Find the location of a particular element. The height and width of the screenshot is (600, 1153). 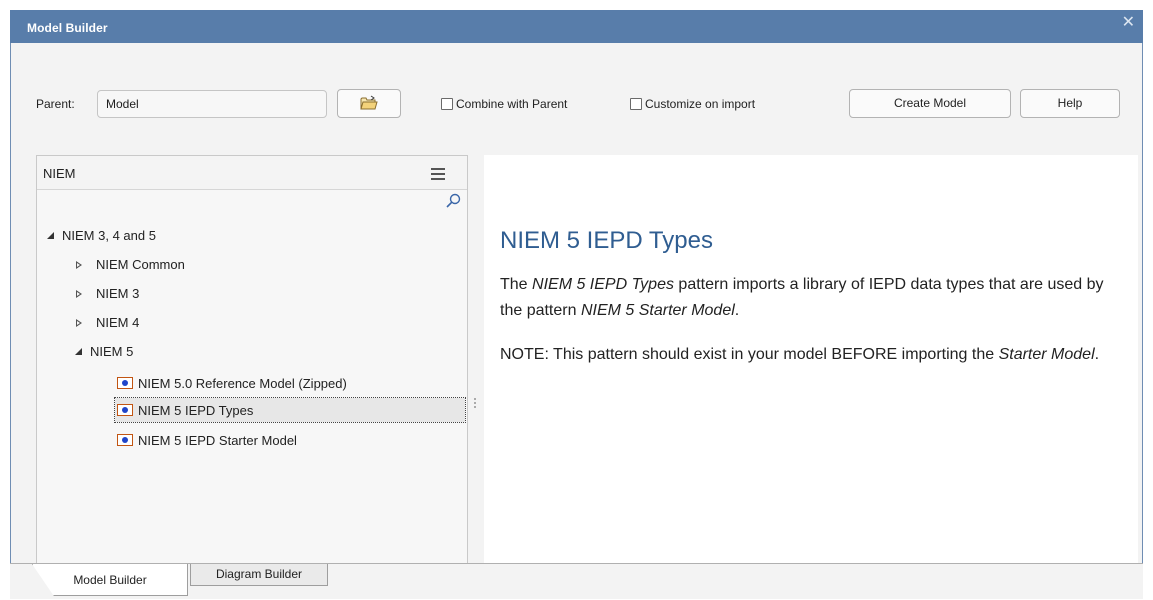

help-button: Help is located at coordinates (1070, 103).